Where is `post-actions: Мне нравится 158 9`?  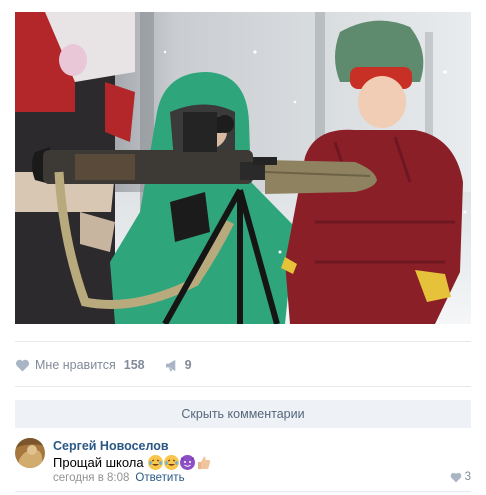
post-actions: Мне нравится 158 9 is located at coordinates (103, 365).